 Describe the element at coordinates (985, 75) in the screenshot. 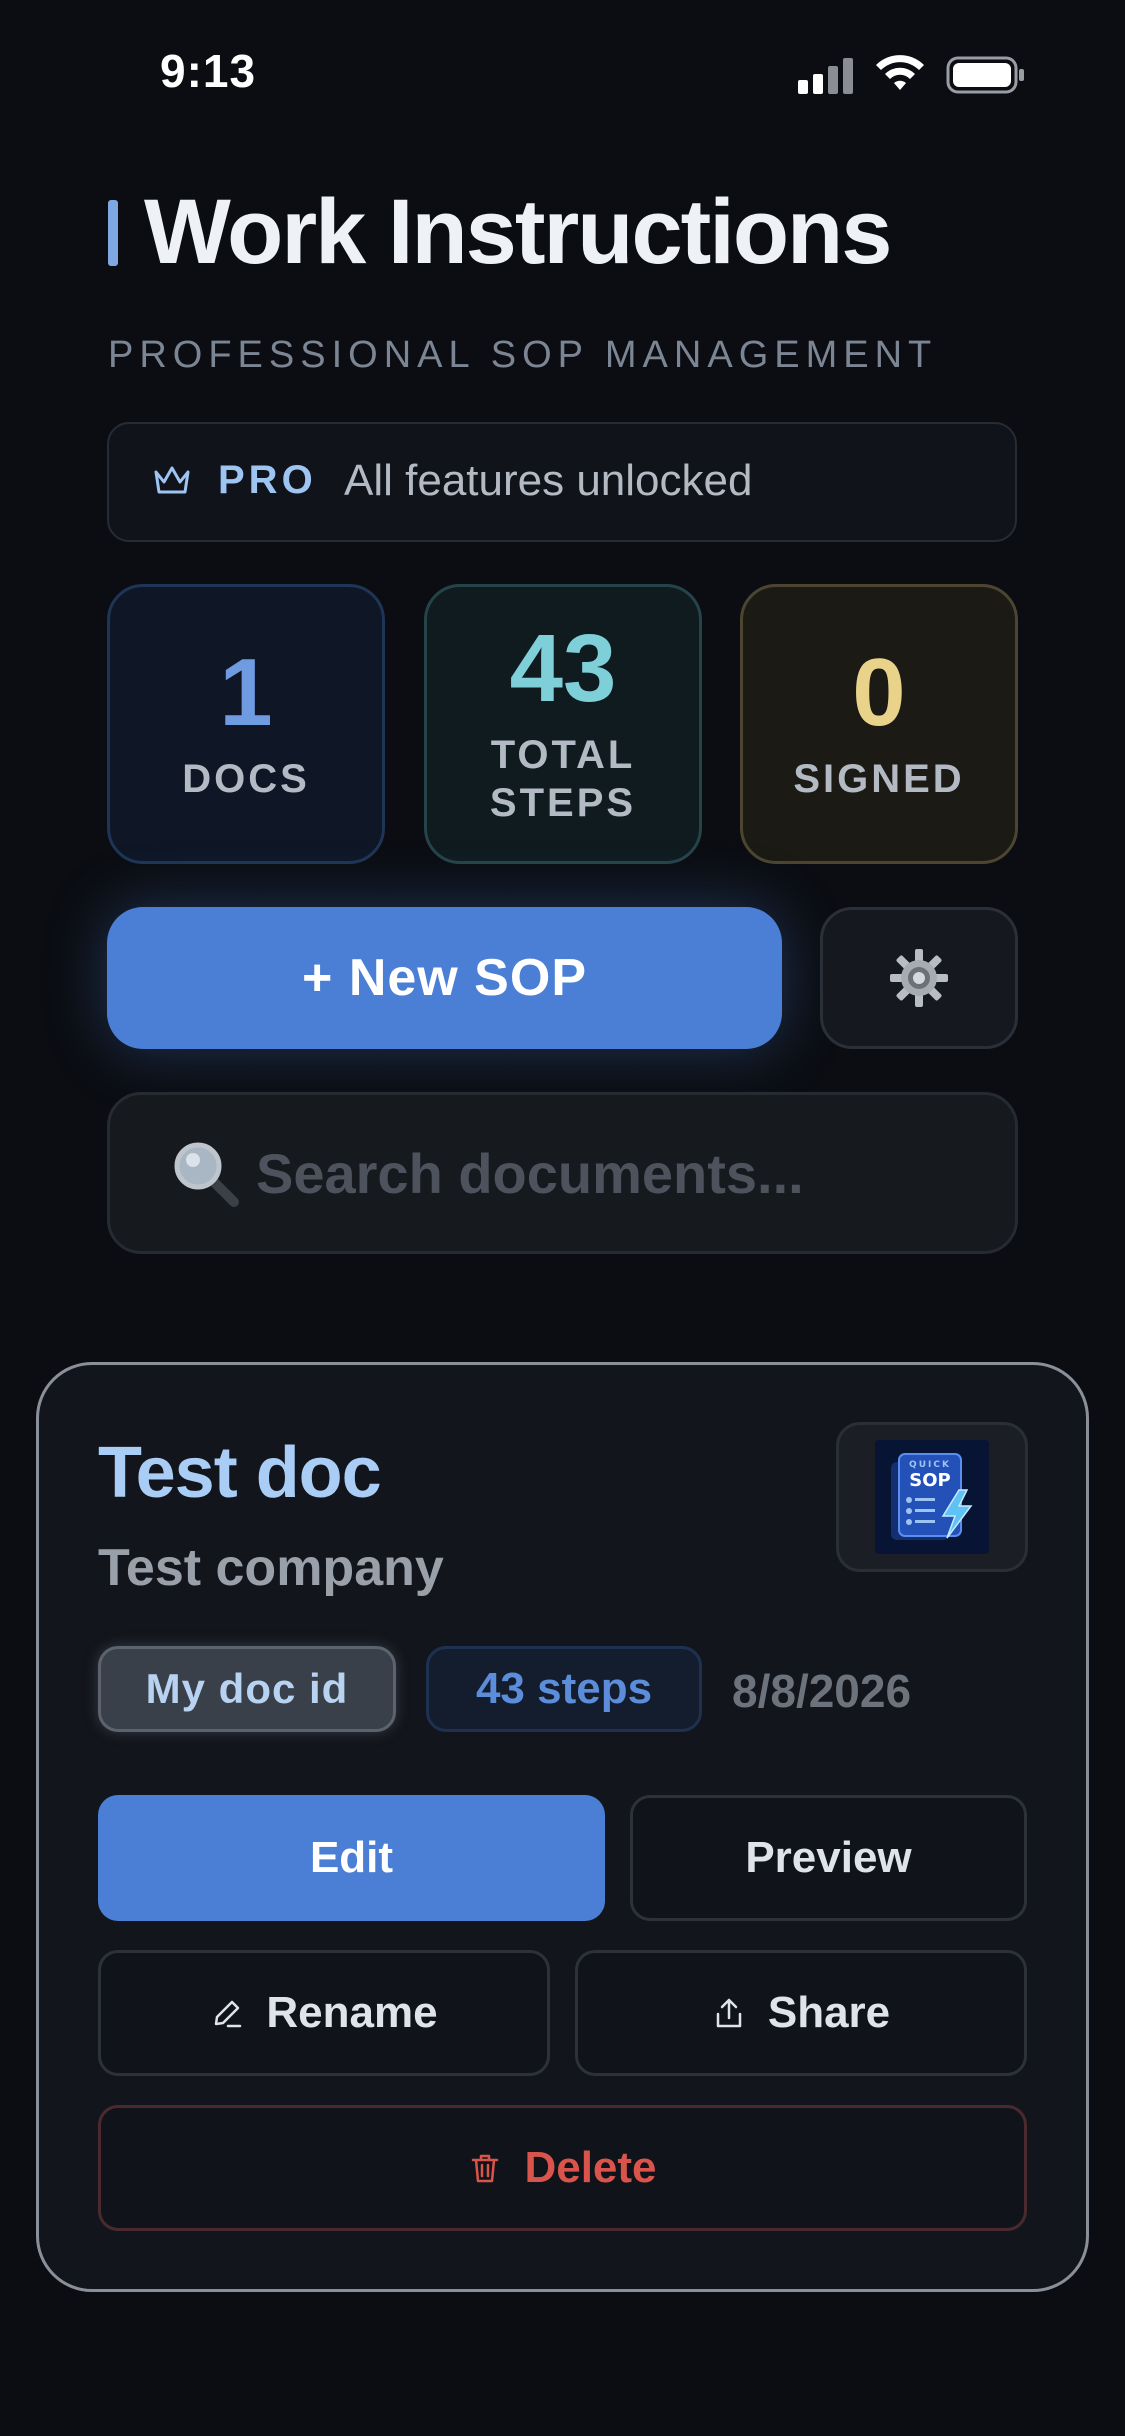

I see `battery-icon` at that location.